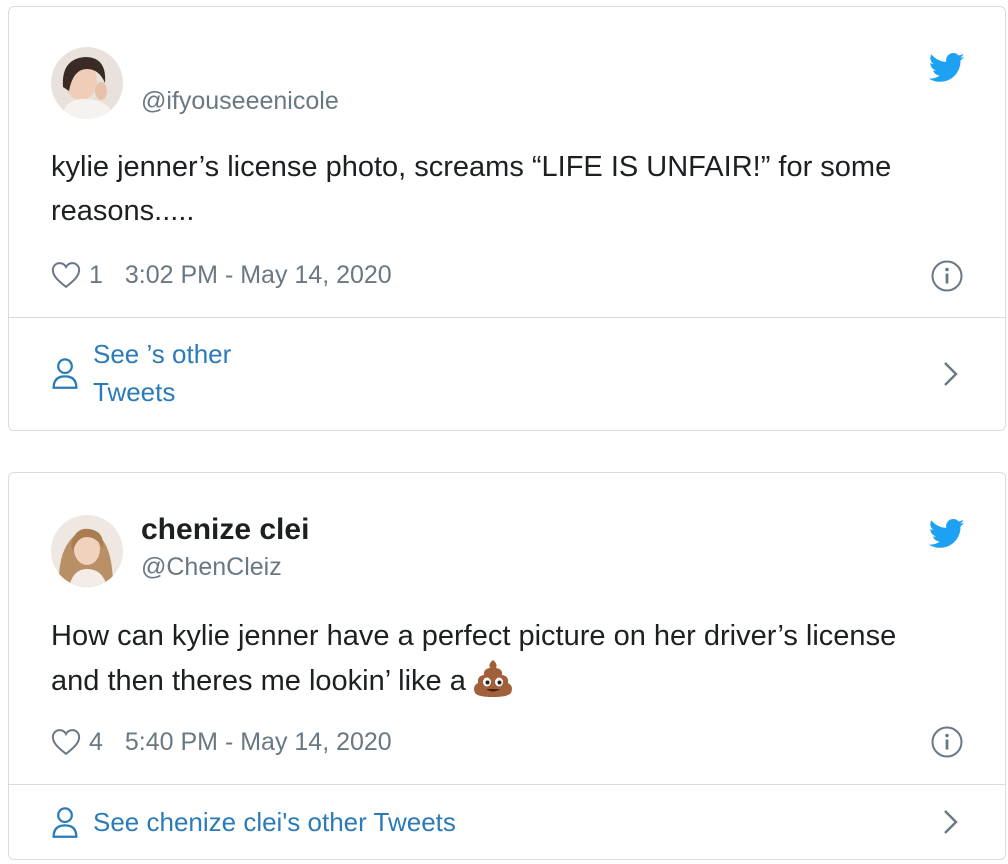 The image size is (1008, 864). Describe the element at coordinates (225, 530) in the screenshot. I see `display-name: chenize clei` at that location.